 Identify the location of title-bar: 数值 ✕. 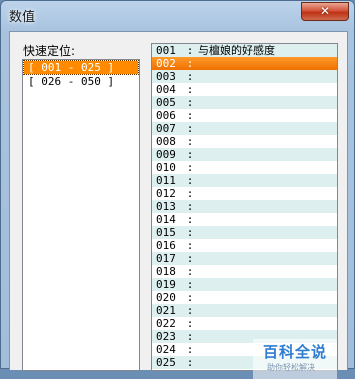
(177, 16).